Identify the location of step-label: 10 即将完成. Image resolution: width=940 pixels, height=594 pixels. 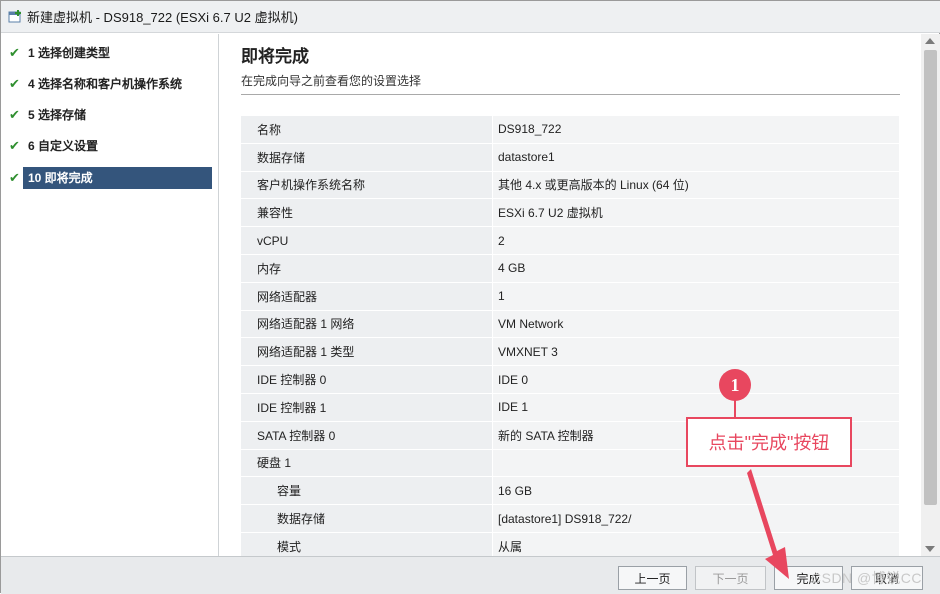
(117, 178).